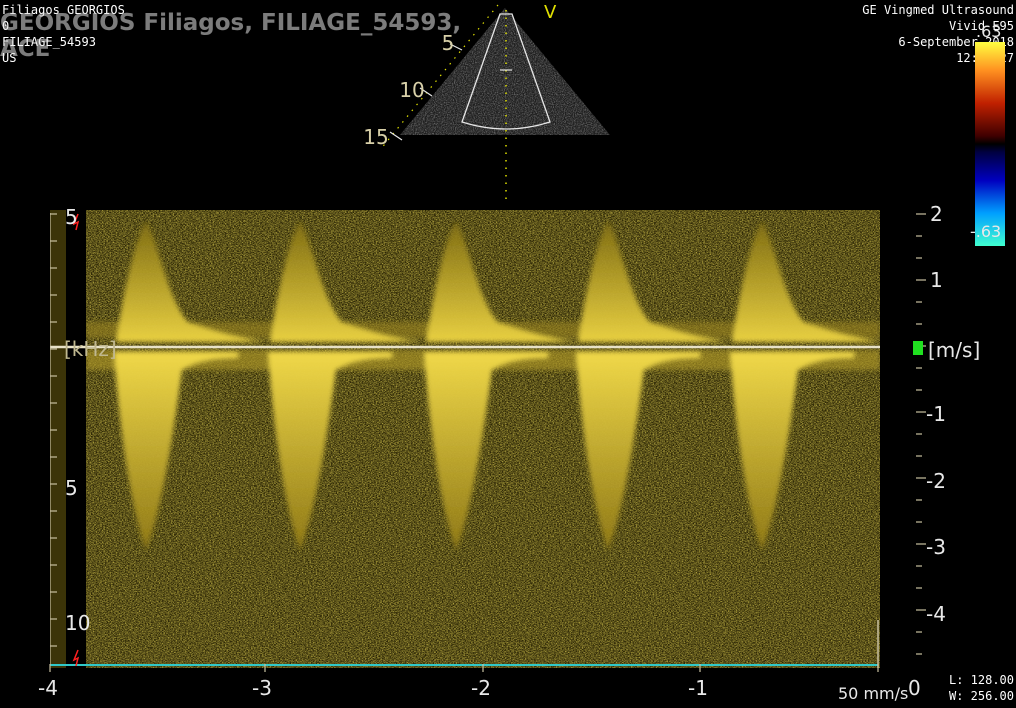  Describe the element at coordinates (78, 623) in the screenshot. I see `left-tick-bottom: 10` at that location.